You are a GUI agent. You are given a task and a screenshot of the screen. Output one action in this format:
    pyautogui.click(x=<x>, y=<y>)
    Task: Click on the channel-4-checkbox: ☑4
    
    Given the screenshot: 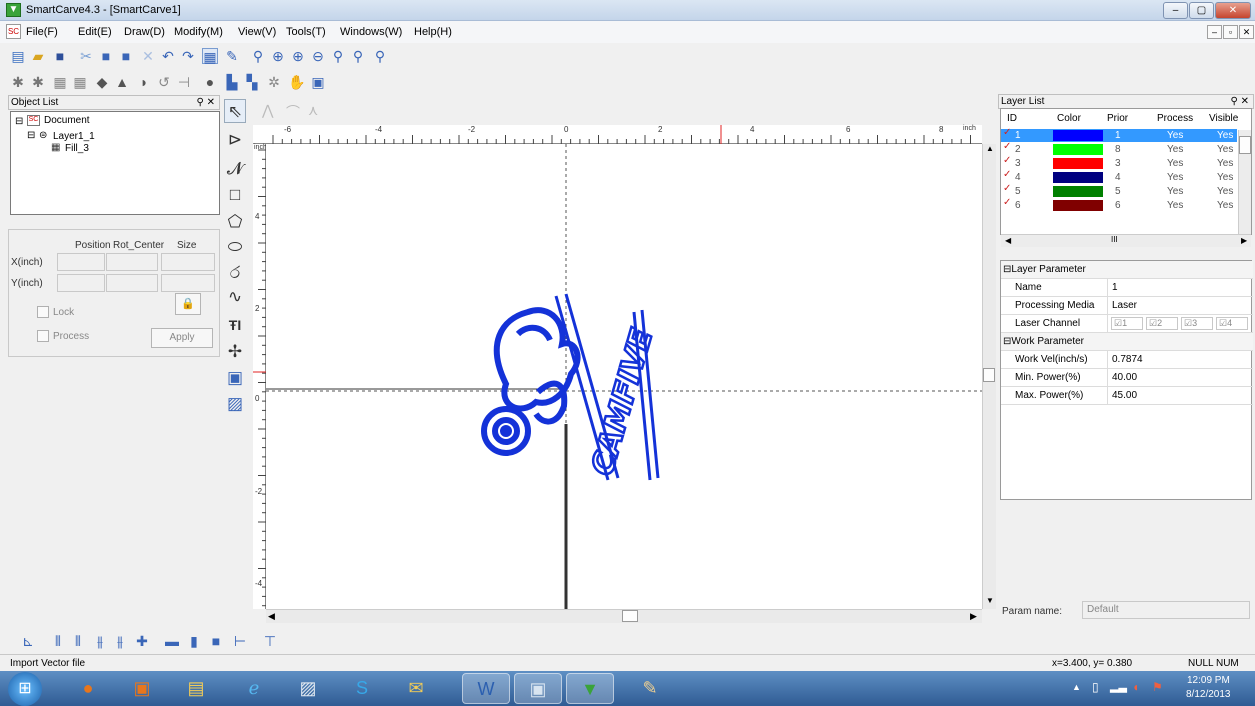 What is the action you would take?
    pyautogui.click(x=1232, y=323)
    